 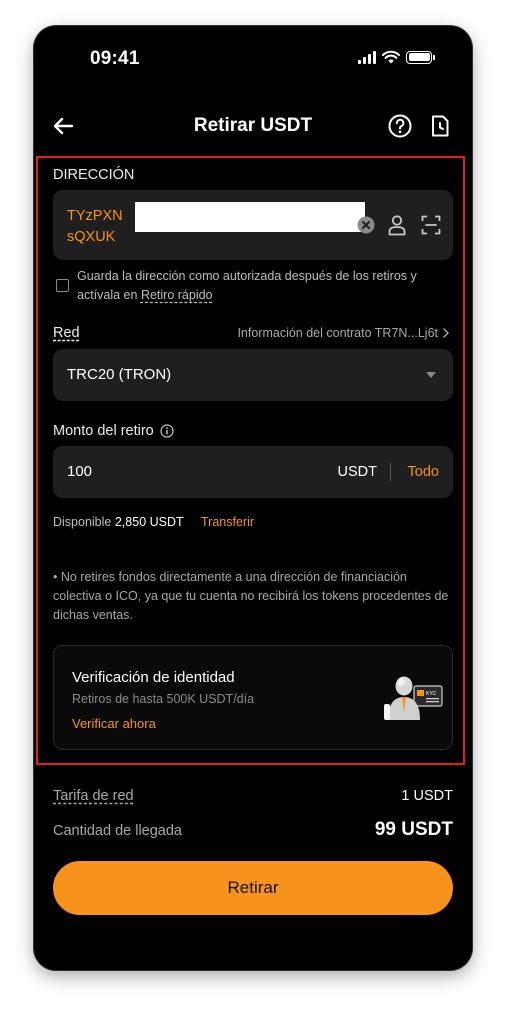 I want to click on address-book-icon, so click(x=397, y=225).